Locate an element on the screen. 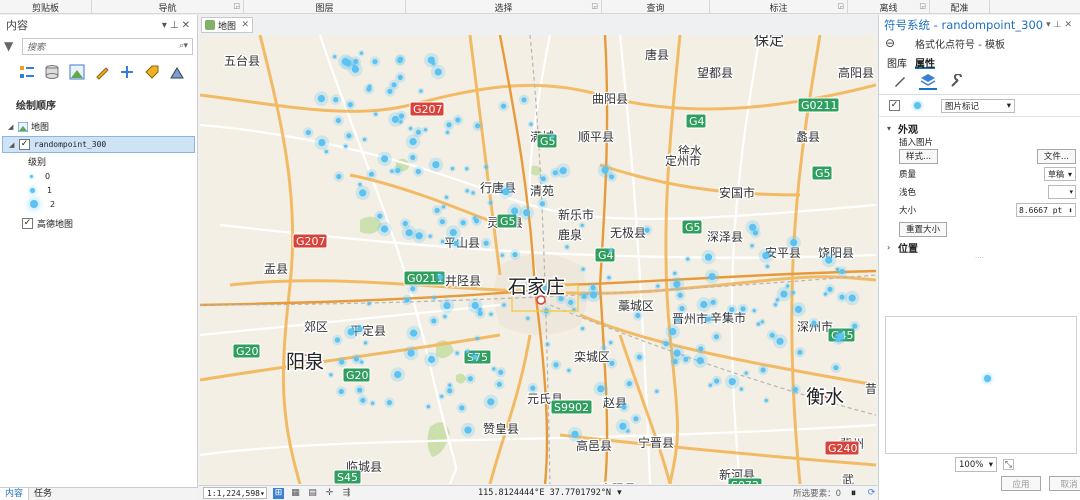  legend-class-2: 2 is located at coordinates (98, 204).